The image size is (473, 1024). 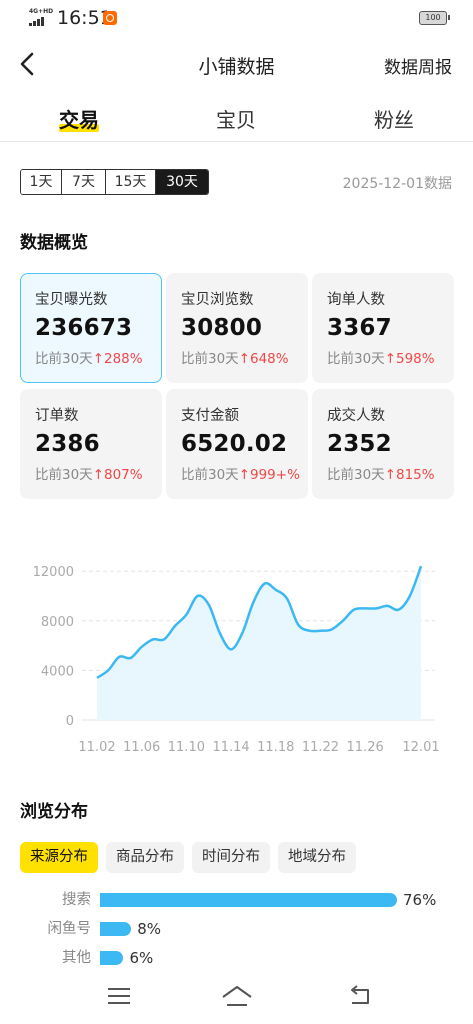 I want to click on metric-label: 宝贝浏览数, so click(x=217, y=300).